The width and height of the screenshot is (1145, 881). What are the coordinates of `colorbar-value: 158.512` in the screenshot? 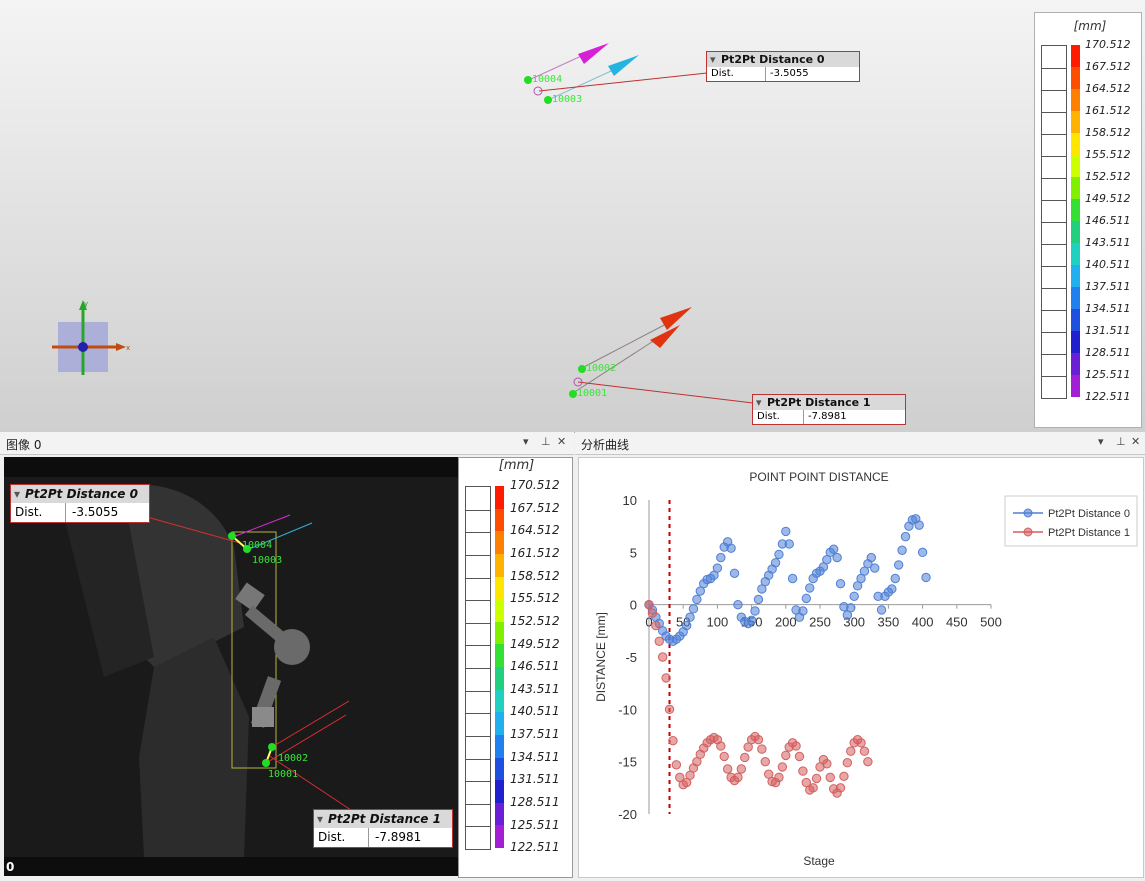 It's located at (1108, 132).